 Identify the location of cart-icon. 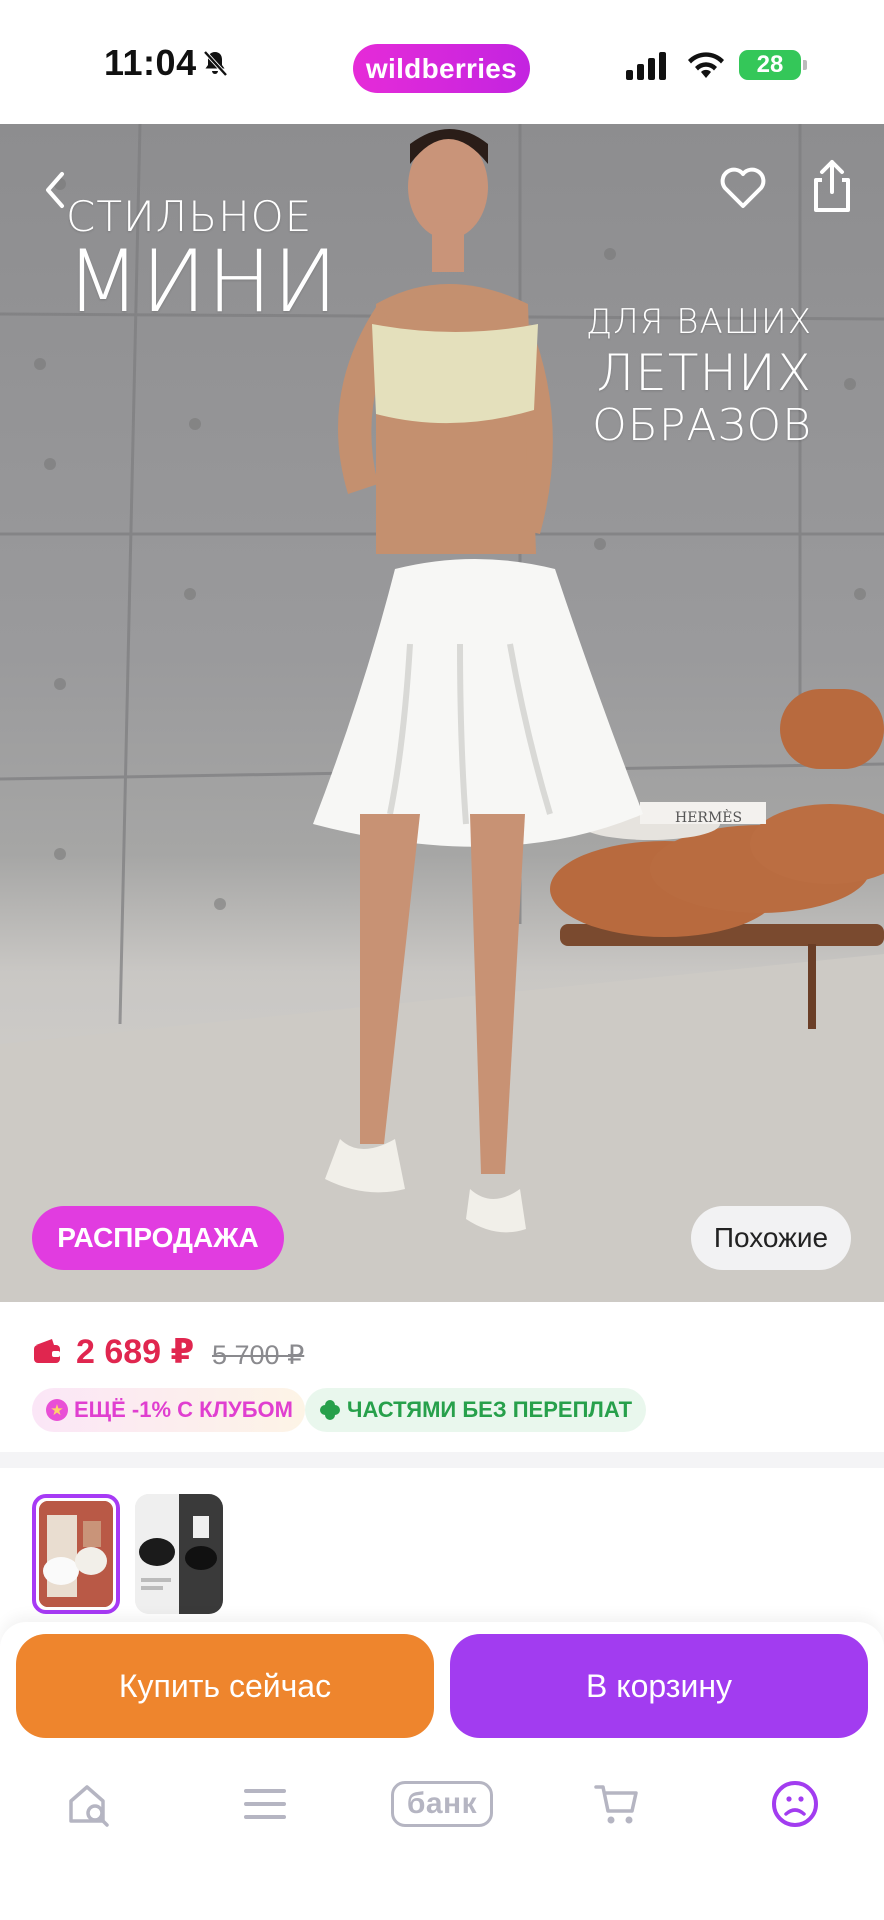
(616, 1804).